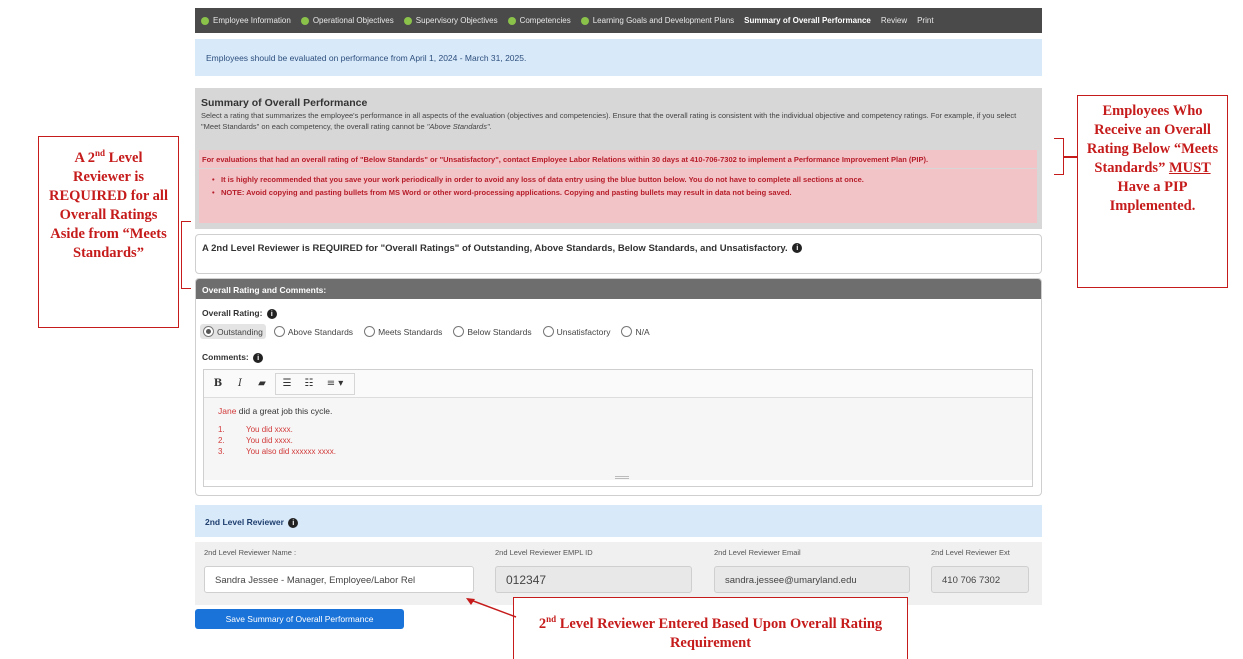 Image resolution: width=1243 pixels, height=659 pixels. What do you see at coordinates (309, 384) in the screenshot?
I see `numbered-list-icon: ☷` at bounding box center [309, 384].